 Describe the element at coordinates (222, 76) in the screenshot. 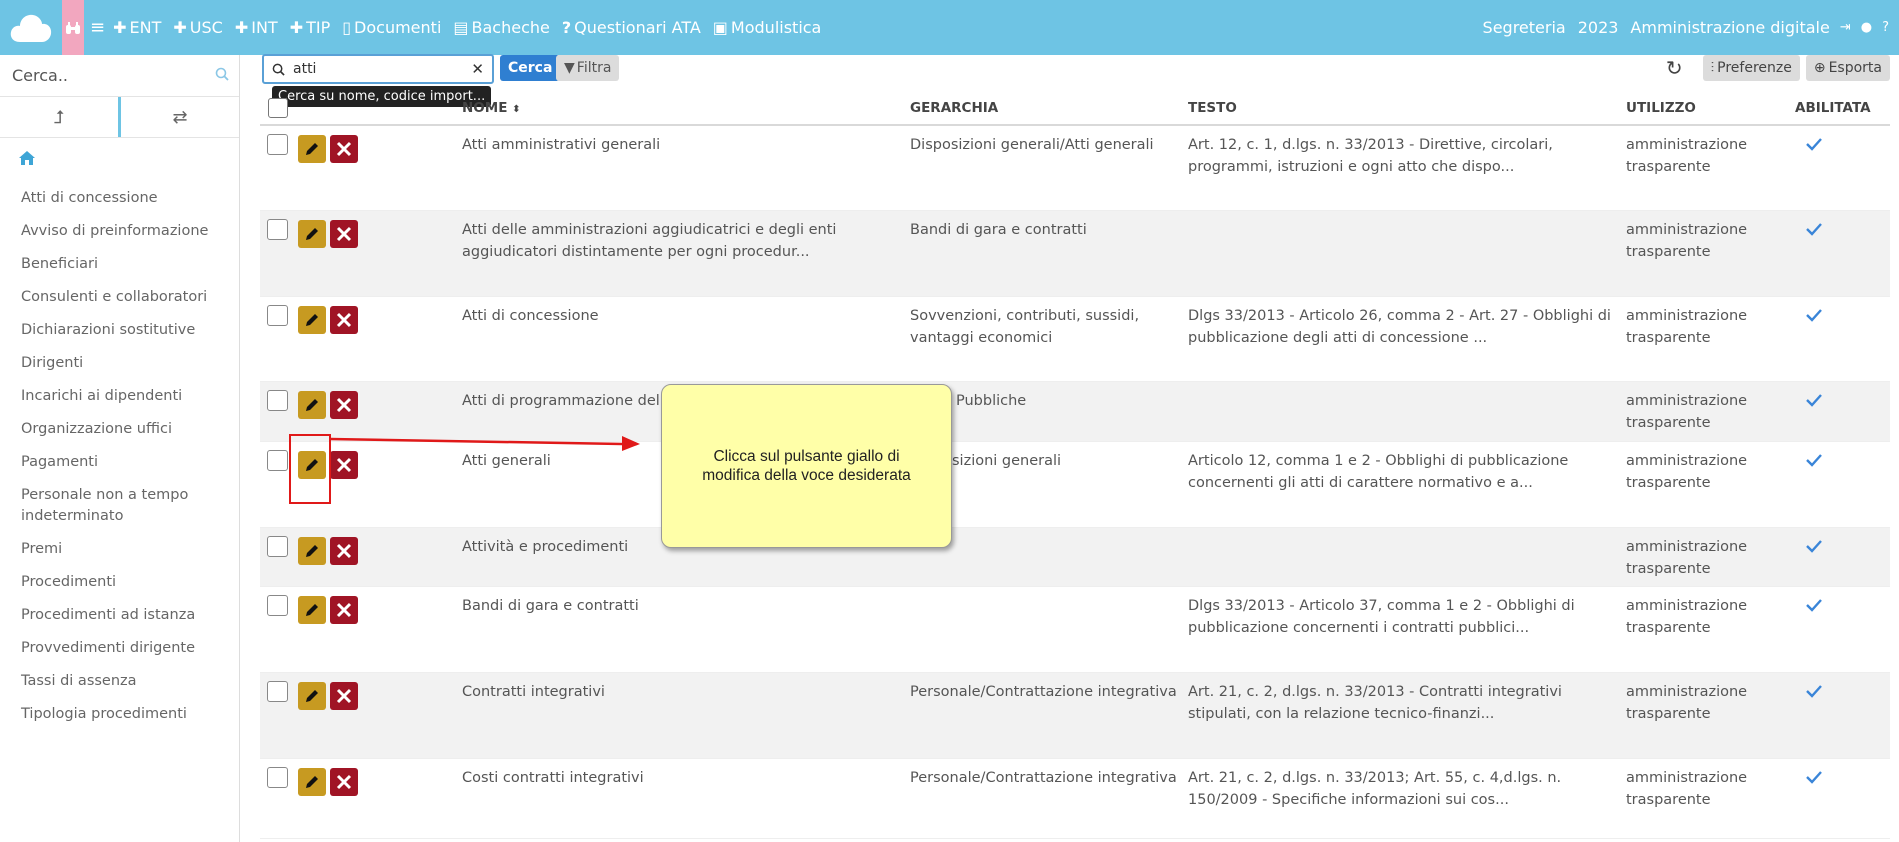

I see `search-icon` at that location.